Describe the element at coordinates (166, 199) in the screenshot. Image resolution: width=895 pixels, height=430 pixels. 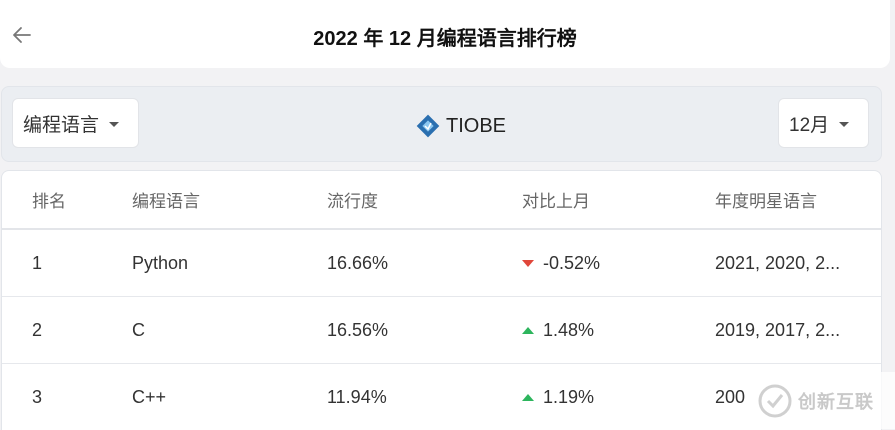
I see `column-header-language: 编程语言` at that location.